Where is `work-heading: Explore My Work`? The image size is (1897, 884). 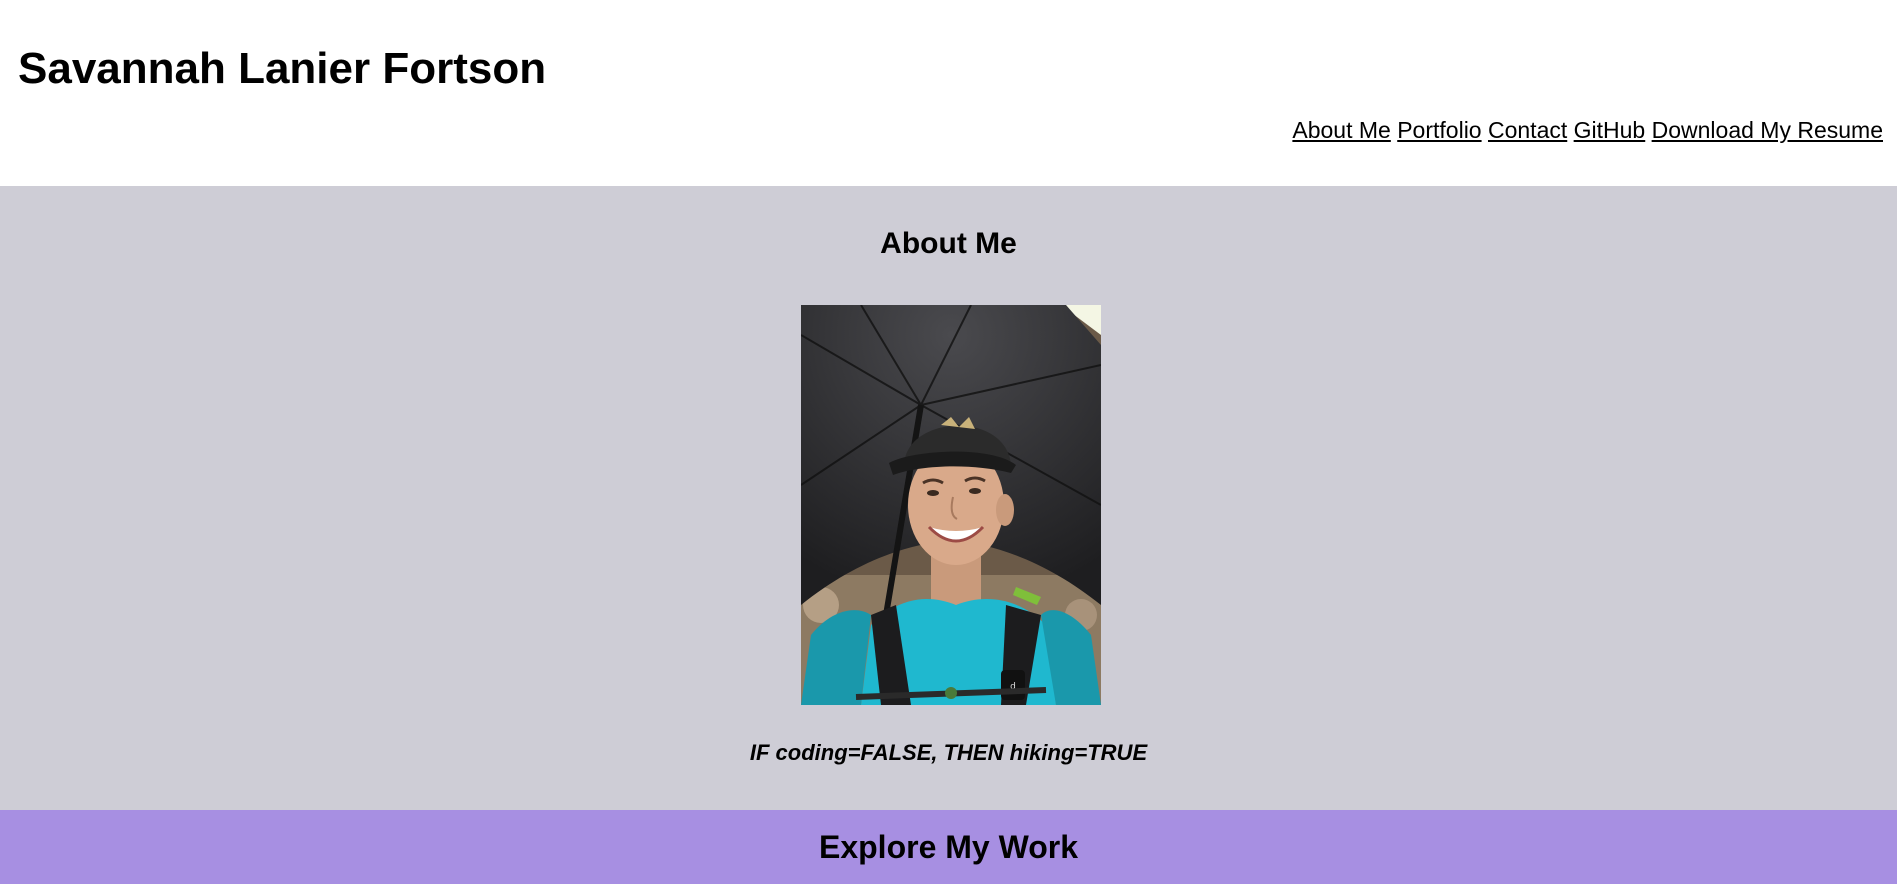 work-heading: Explore My Work is located at coordinates (948, 847).